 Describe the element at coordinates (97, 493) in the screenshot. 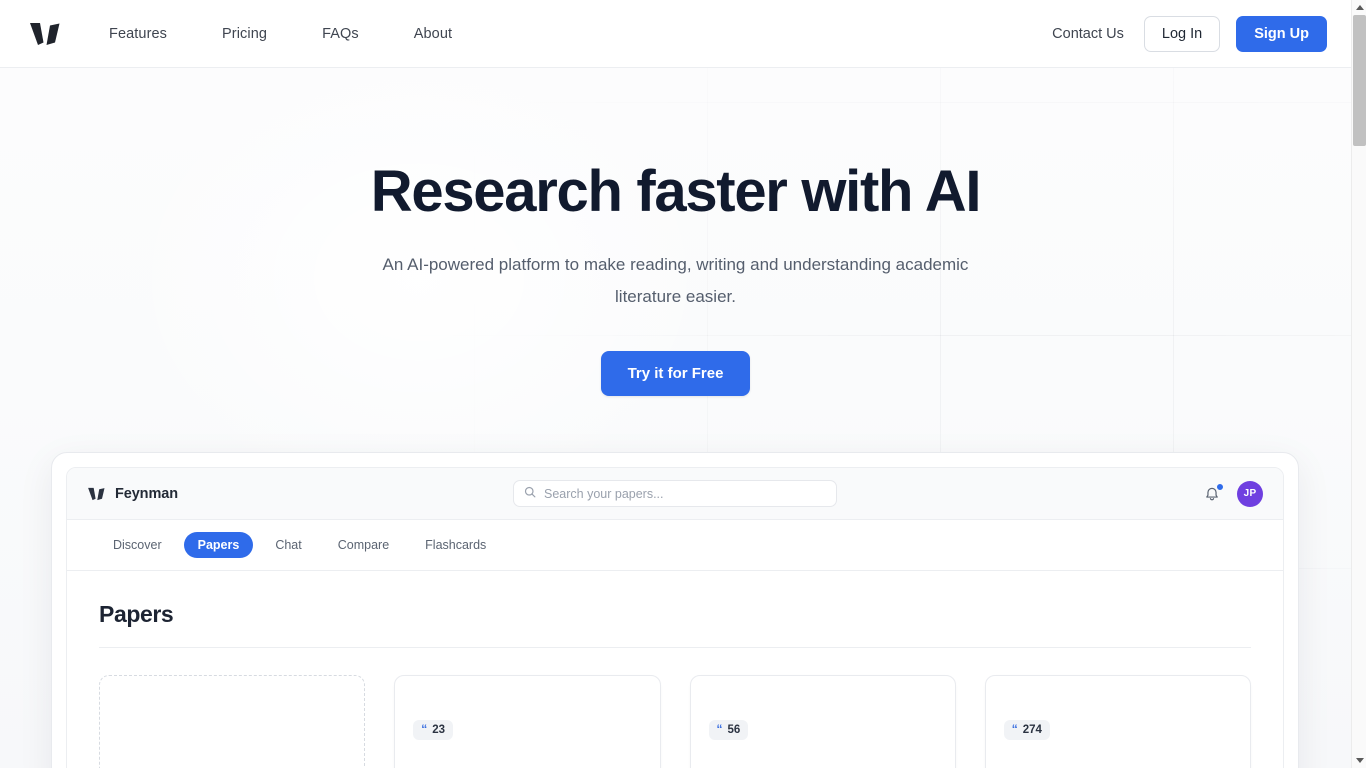

I see `feynman-logo-icon` at that location.